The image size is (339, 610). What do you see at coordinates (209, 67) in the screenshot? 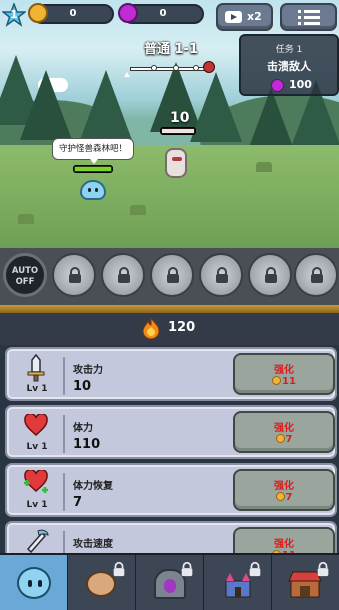
I see `boss-icon` at bounding box center [209, 67].